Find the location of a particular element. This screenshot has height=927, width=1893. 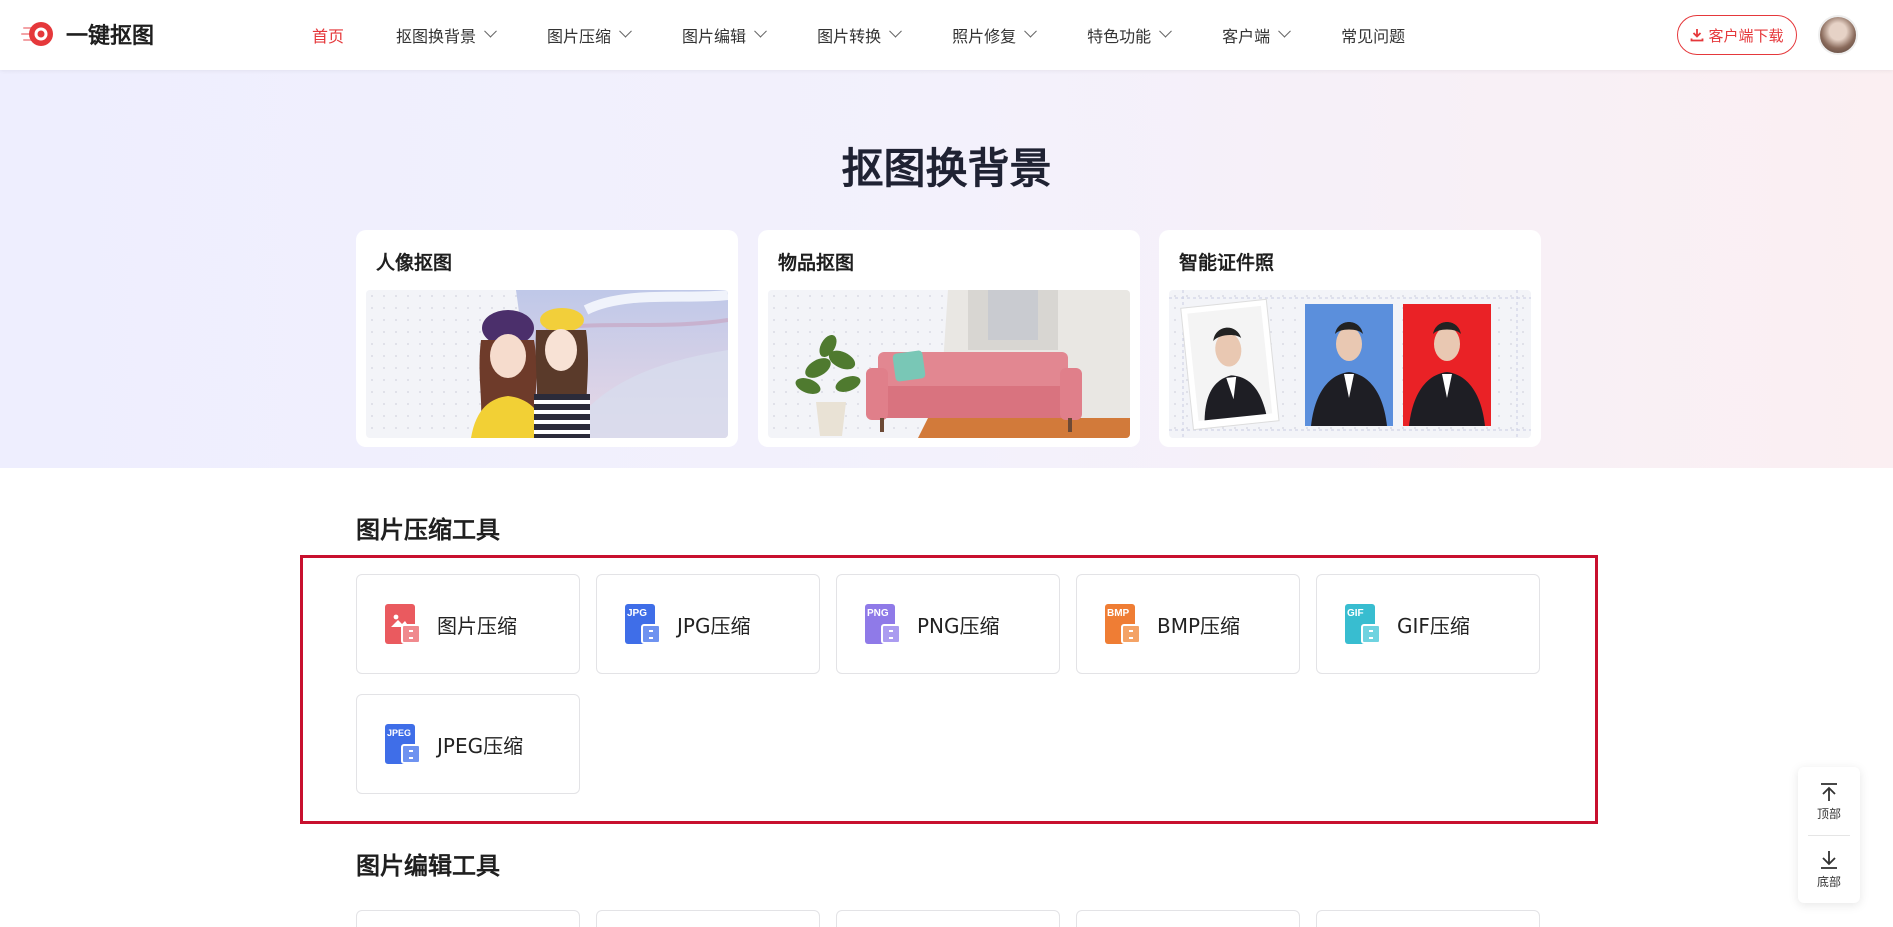

tool-jpg-compress: JPG JPG压缩 is located at coordinates (708, 624).